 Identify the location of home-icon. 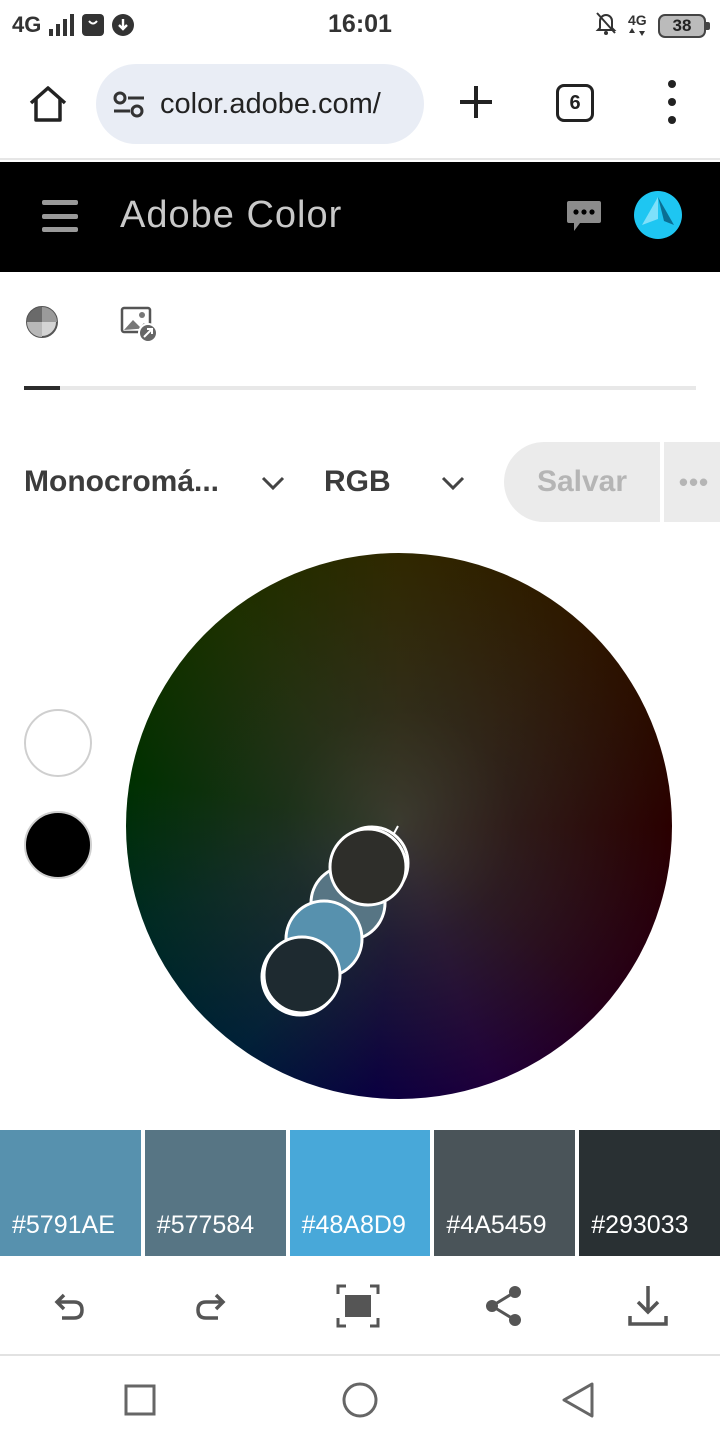
(48, 104).